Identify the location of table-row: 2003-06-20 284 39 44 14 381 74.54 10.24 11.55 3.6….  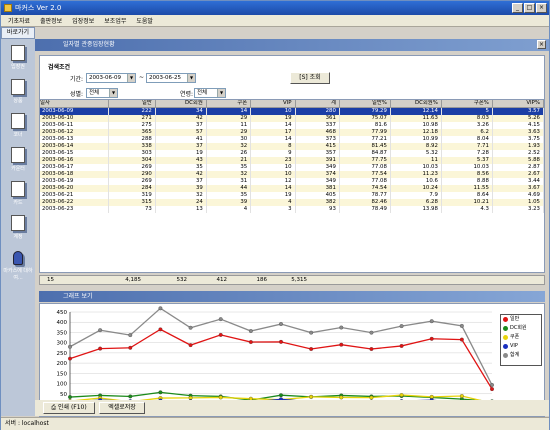
(292, 188).